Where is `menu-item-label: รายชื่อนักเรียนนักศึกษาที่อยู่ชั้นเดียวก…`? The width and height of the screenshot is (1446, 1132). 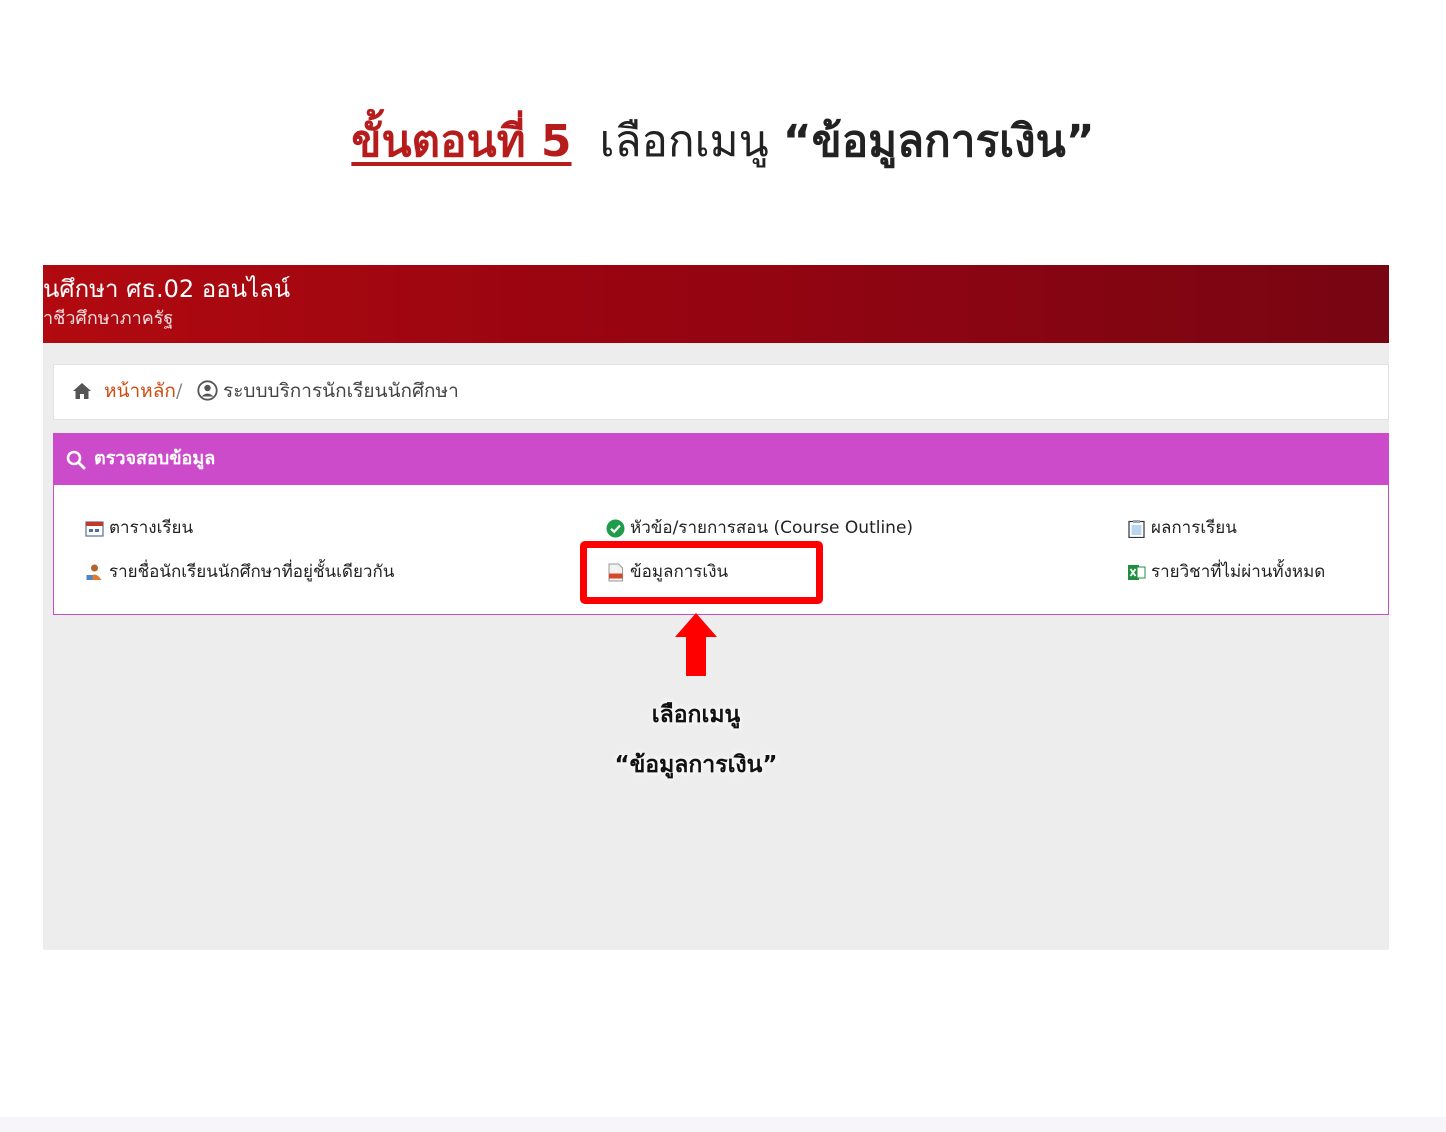
menu-item-label: รายชื่อนักเรียนนักศึกษาที่อยู่ชั้นเดียวก… is located at coordinates (252, 572).